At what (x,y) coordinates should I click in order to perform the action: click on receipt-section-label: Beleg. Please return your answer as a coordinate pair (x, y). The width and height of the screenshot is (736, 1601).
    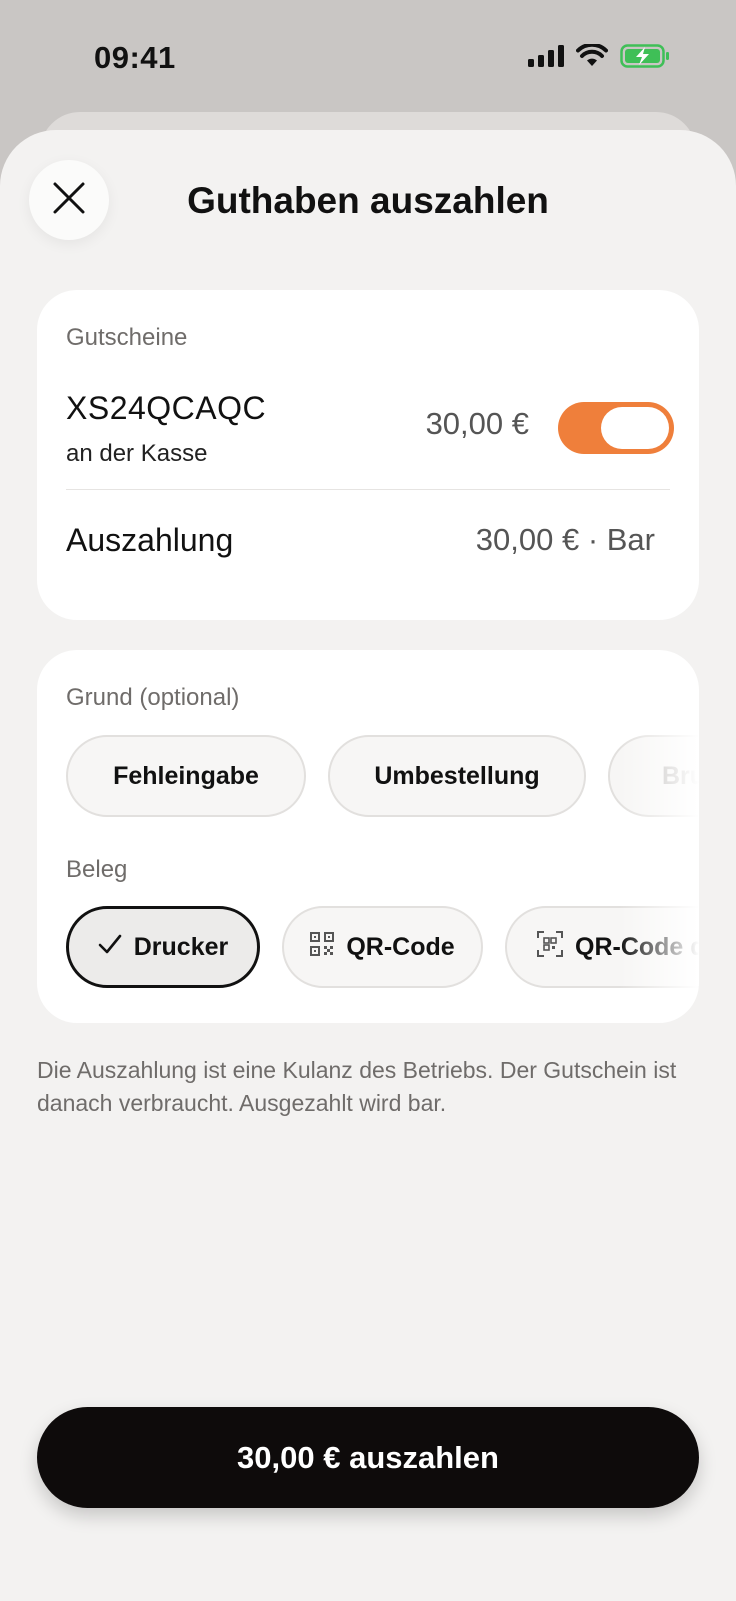
    Looking at the image, I should click on (97, 869).